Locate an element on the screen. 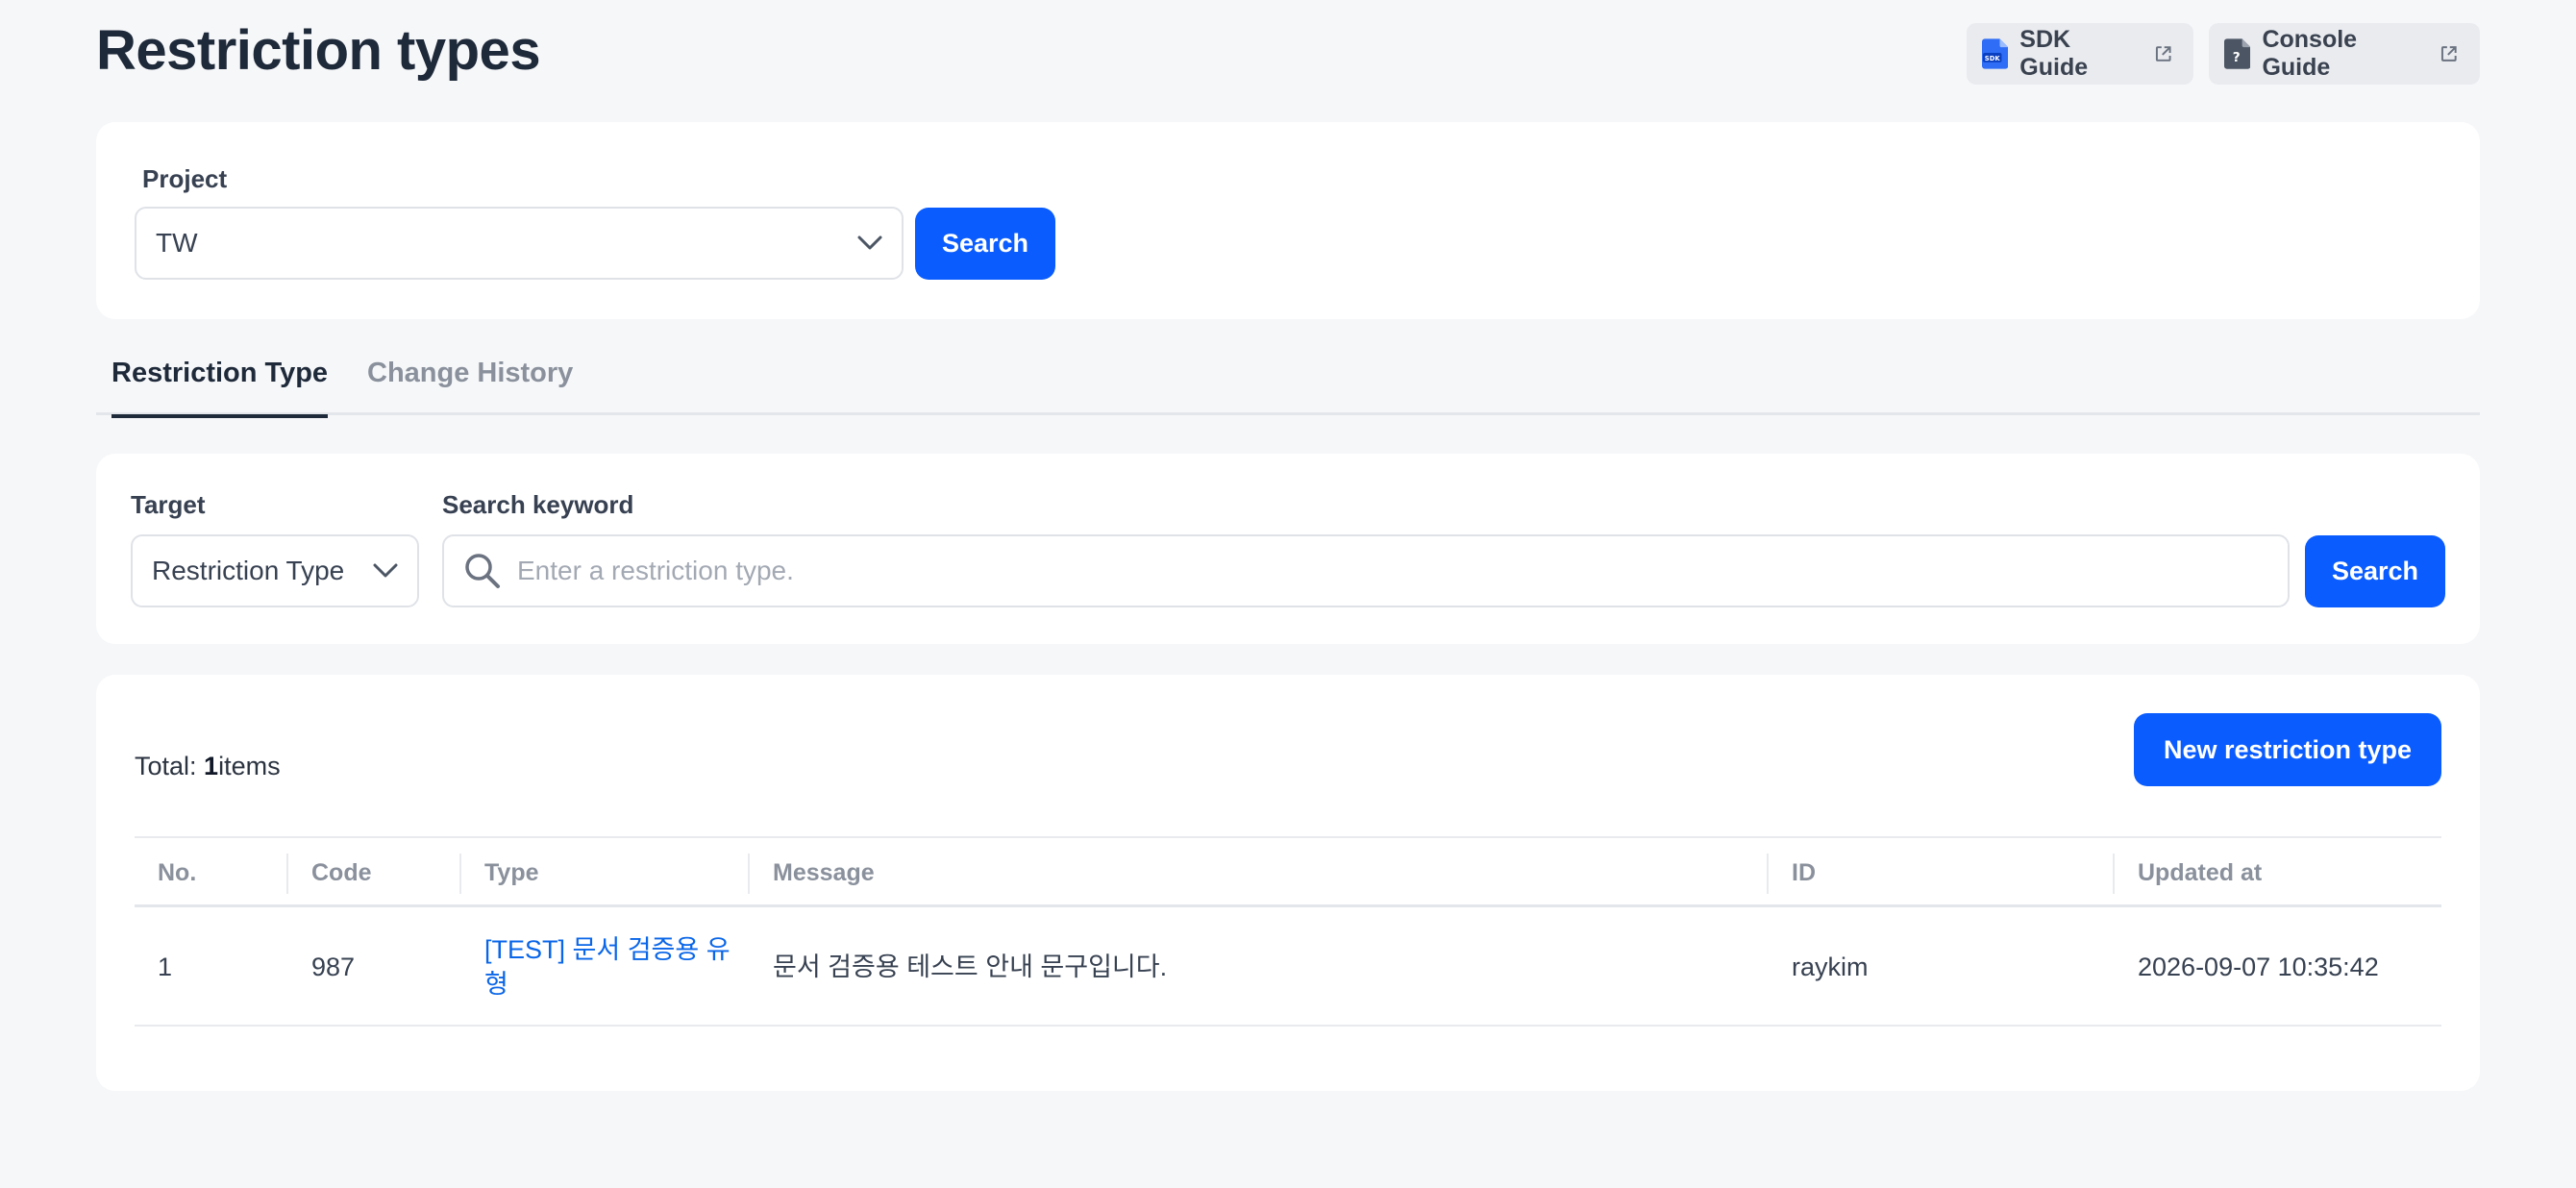 Image resolution: width=2576 pixels, height=1188 pixels. svg-text: SDK is located at coordinates (1993, 59).